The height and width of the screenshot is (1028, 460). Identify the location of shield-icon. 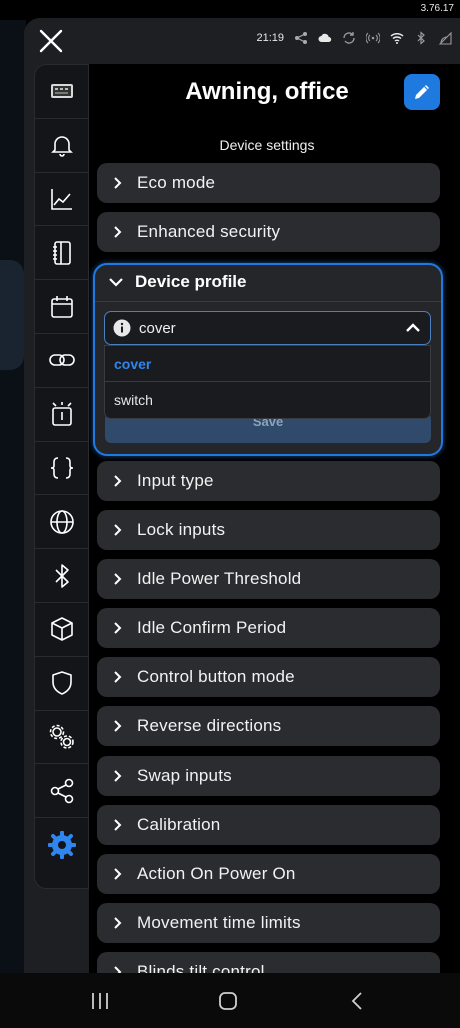
(61, 683).